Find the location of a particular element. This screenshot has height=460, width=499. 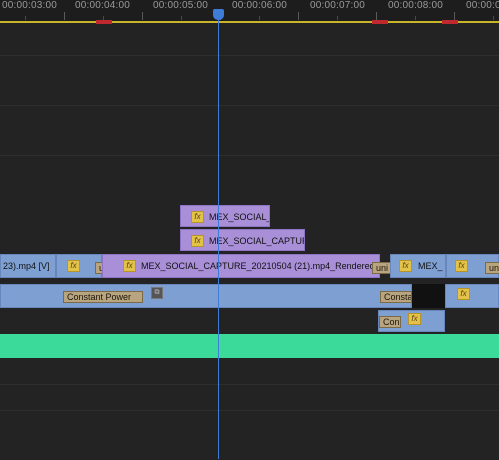

playhead-line is located at coordinates (218, 237).